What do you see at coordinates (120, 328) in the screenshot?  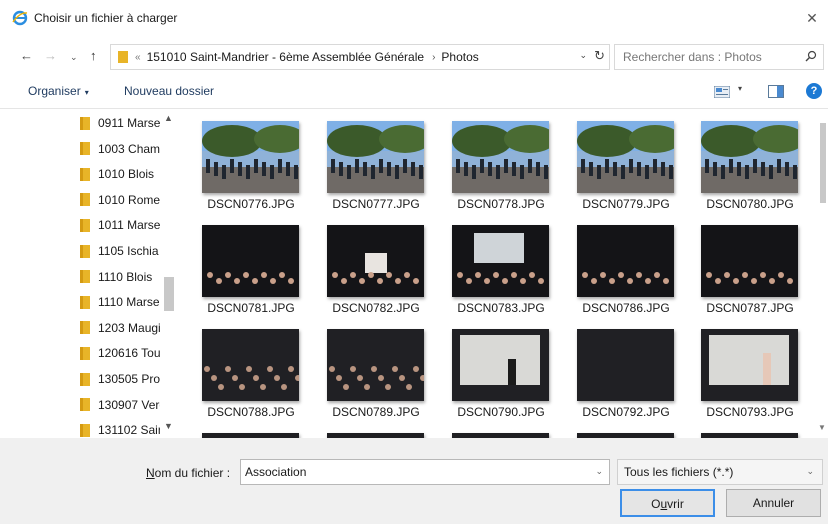 I see `folder-tree-item: 1203 Maugio` at bounding box center [120, 328].